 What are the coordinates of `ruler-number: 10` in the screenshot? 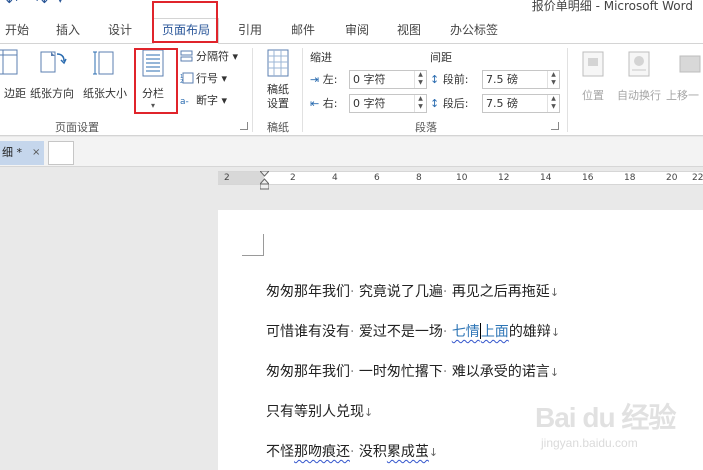 It's located at (462, 178).